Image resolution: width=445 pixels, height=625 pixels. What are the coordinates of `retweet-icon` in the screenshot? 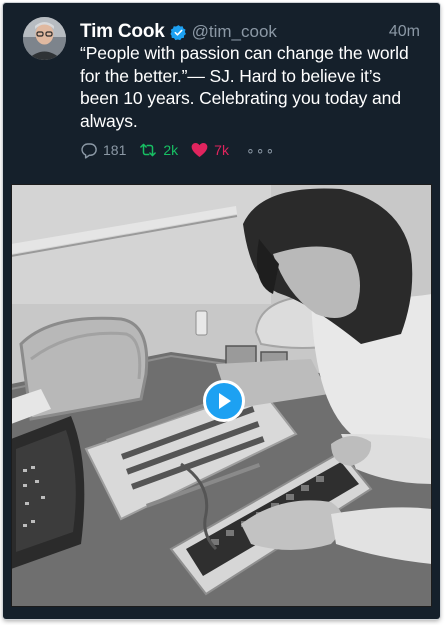 It's located at (148, 150).